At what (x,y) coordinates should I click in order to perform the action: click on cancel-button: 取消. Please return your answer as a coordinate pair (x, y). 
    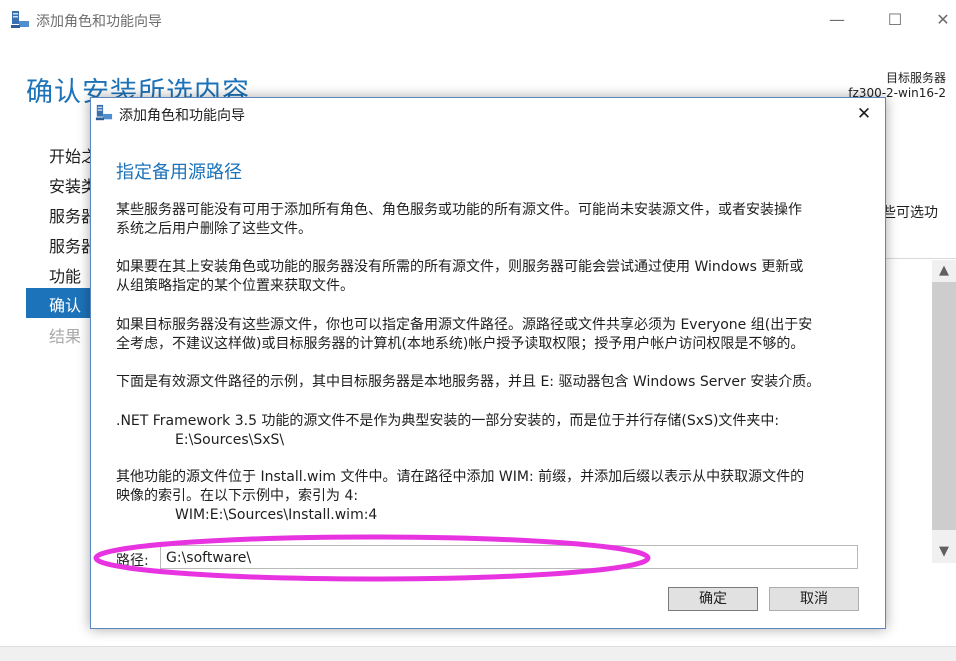
    Looking at the image, I should click on (814, 599).